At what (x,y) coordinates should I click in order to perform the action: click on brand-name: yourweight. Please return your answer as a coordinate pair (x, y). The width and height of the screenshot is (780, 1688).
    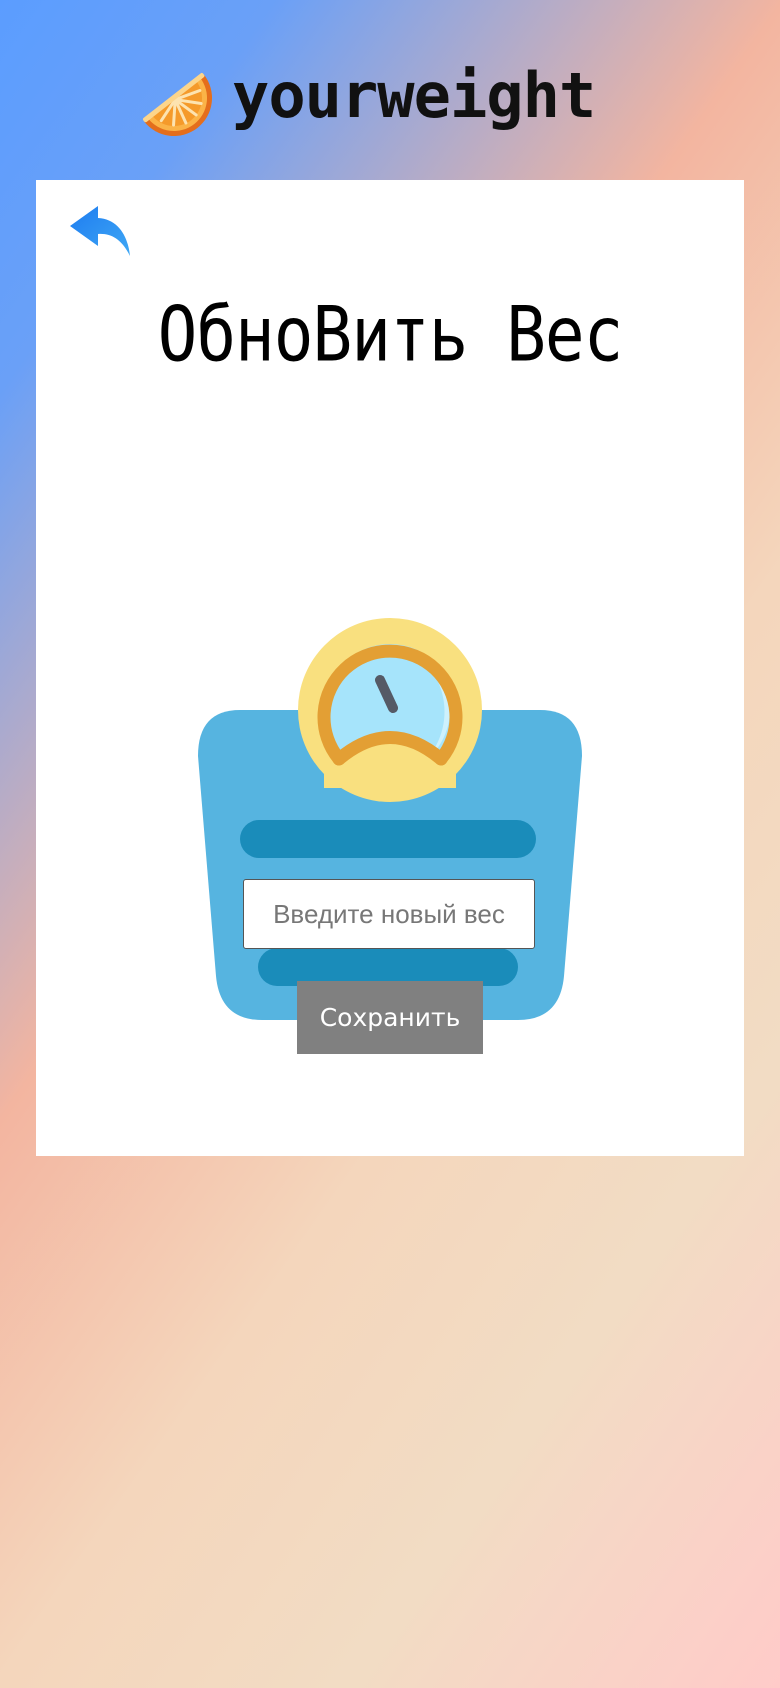
    Looking at the image, I should click on (414, 95).